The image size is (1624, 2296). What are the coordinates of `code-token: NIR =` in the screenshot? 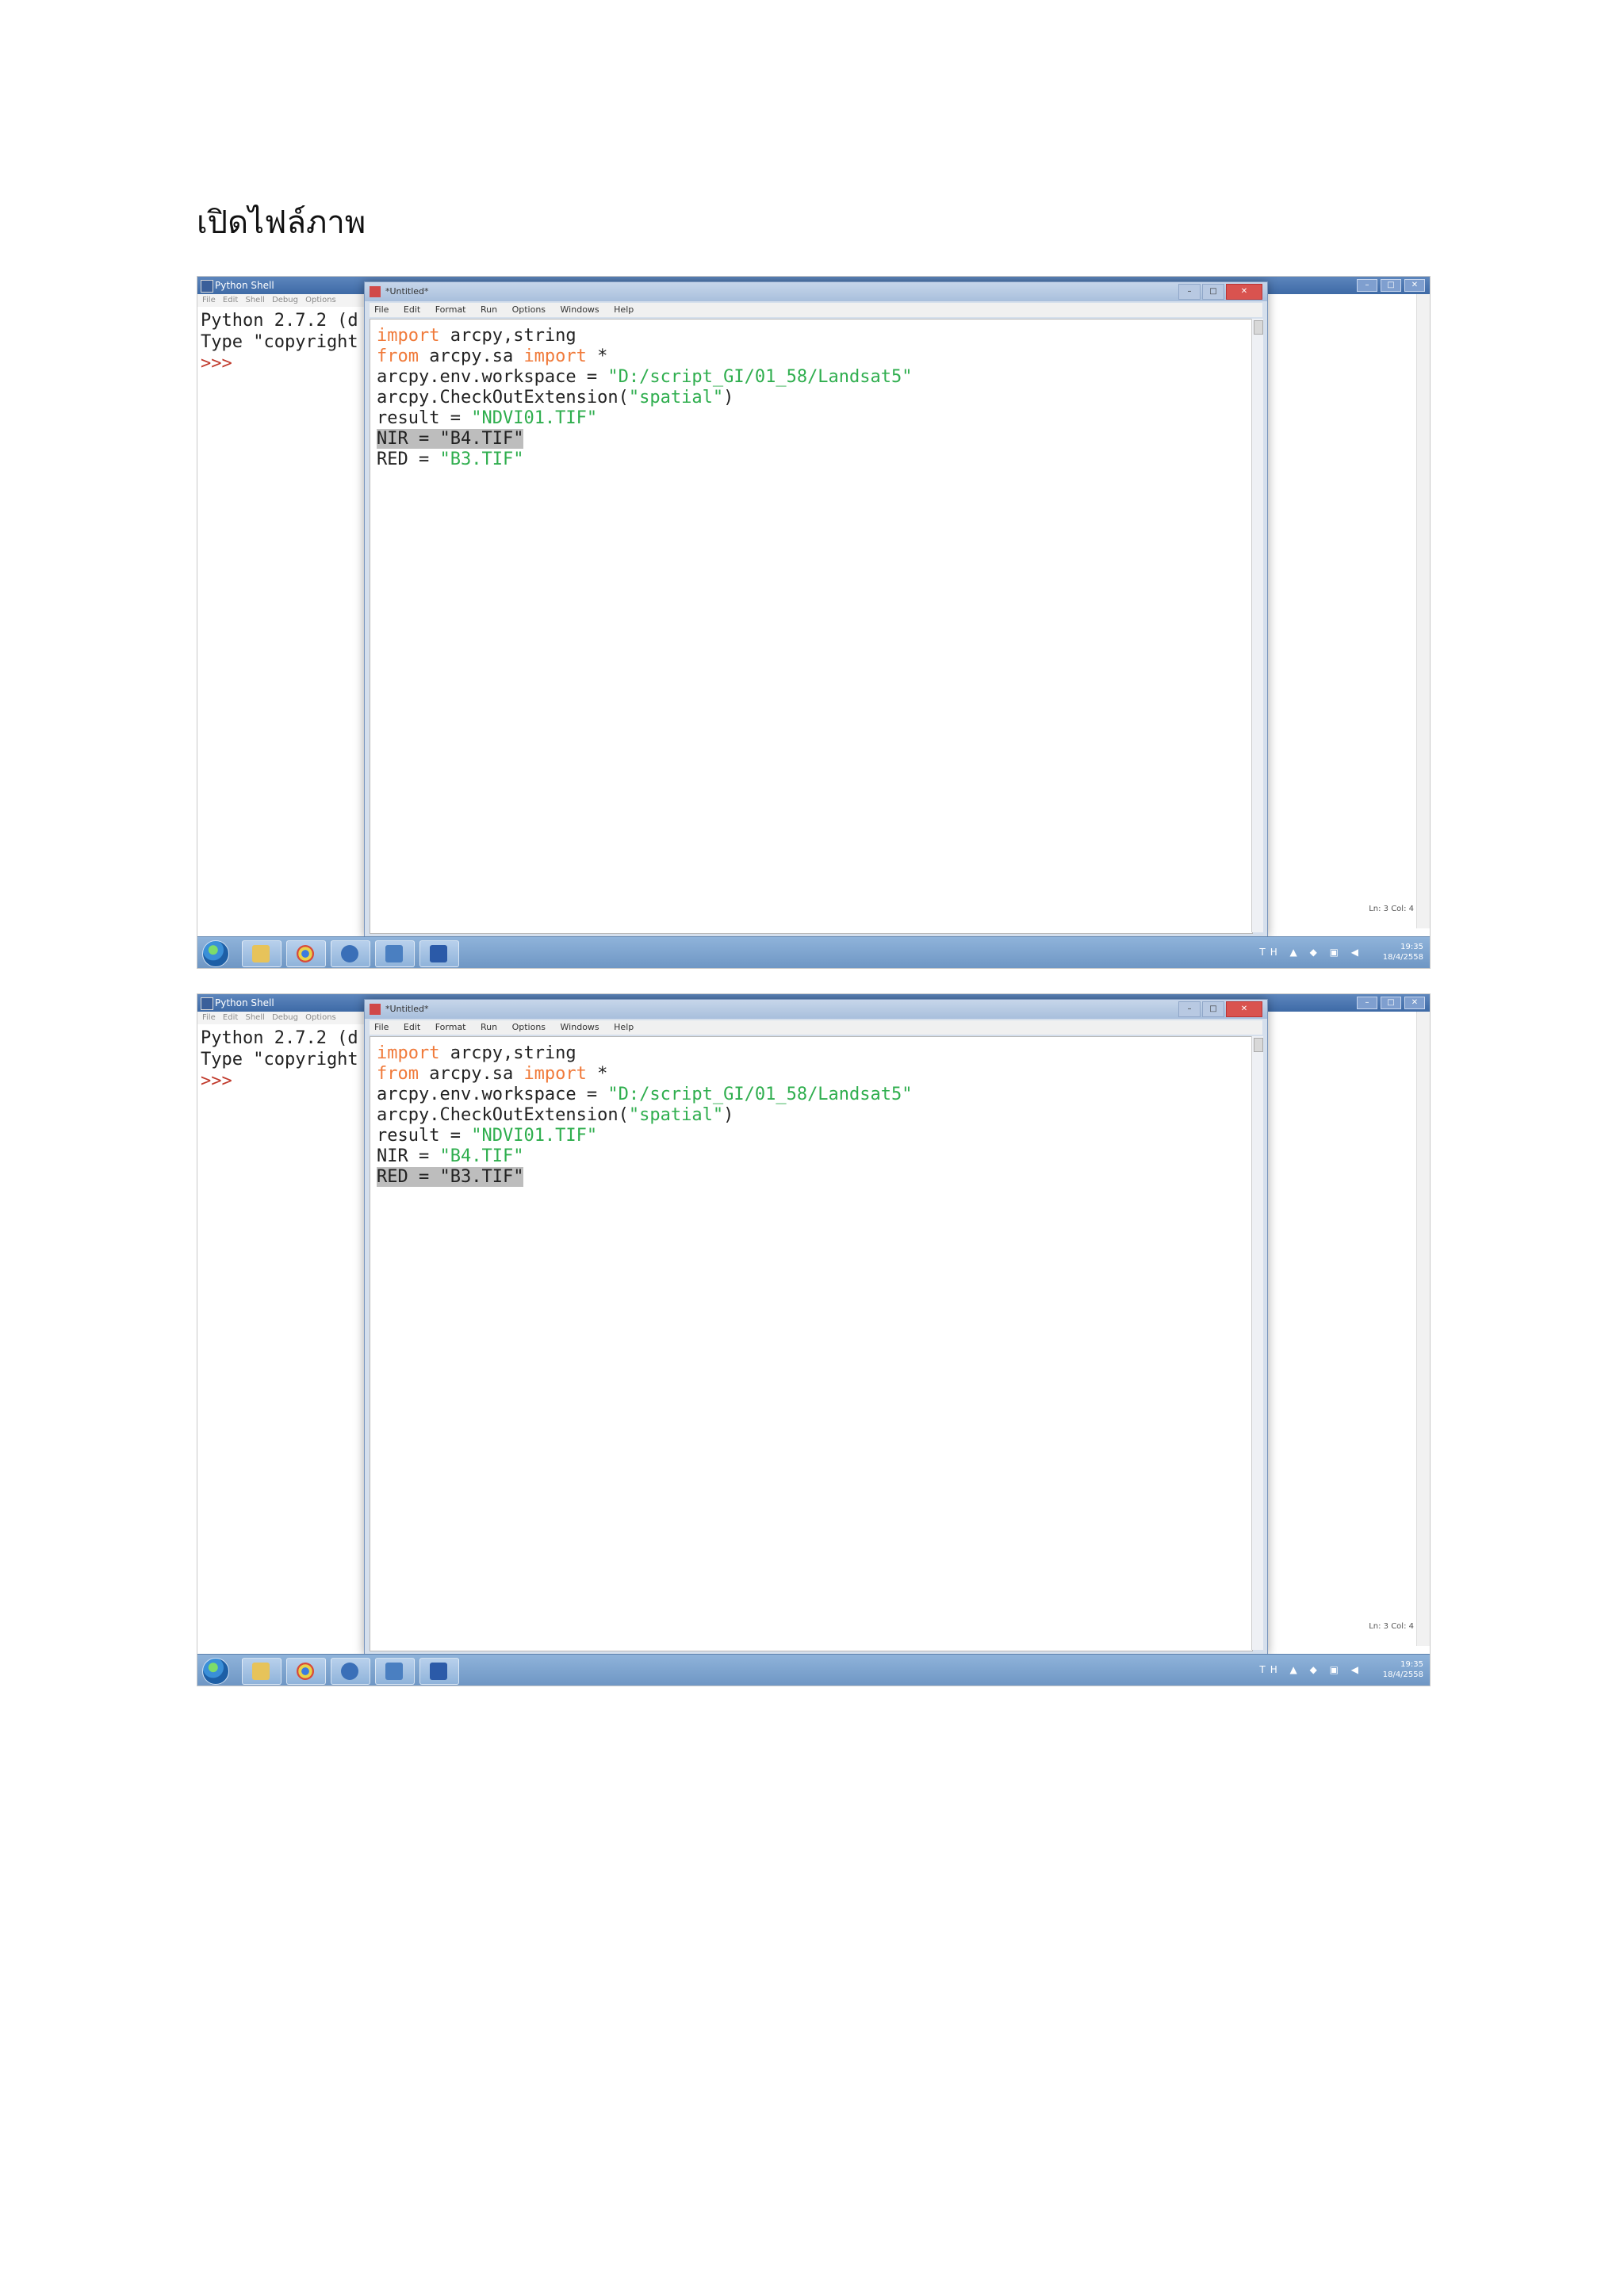 It's located at (408, 439).